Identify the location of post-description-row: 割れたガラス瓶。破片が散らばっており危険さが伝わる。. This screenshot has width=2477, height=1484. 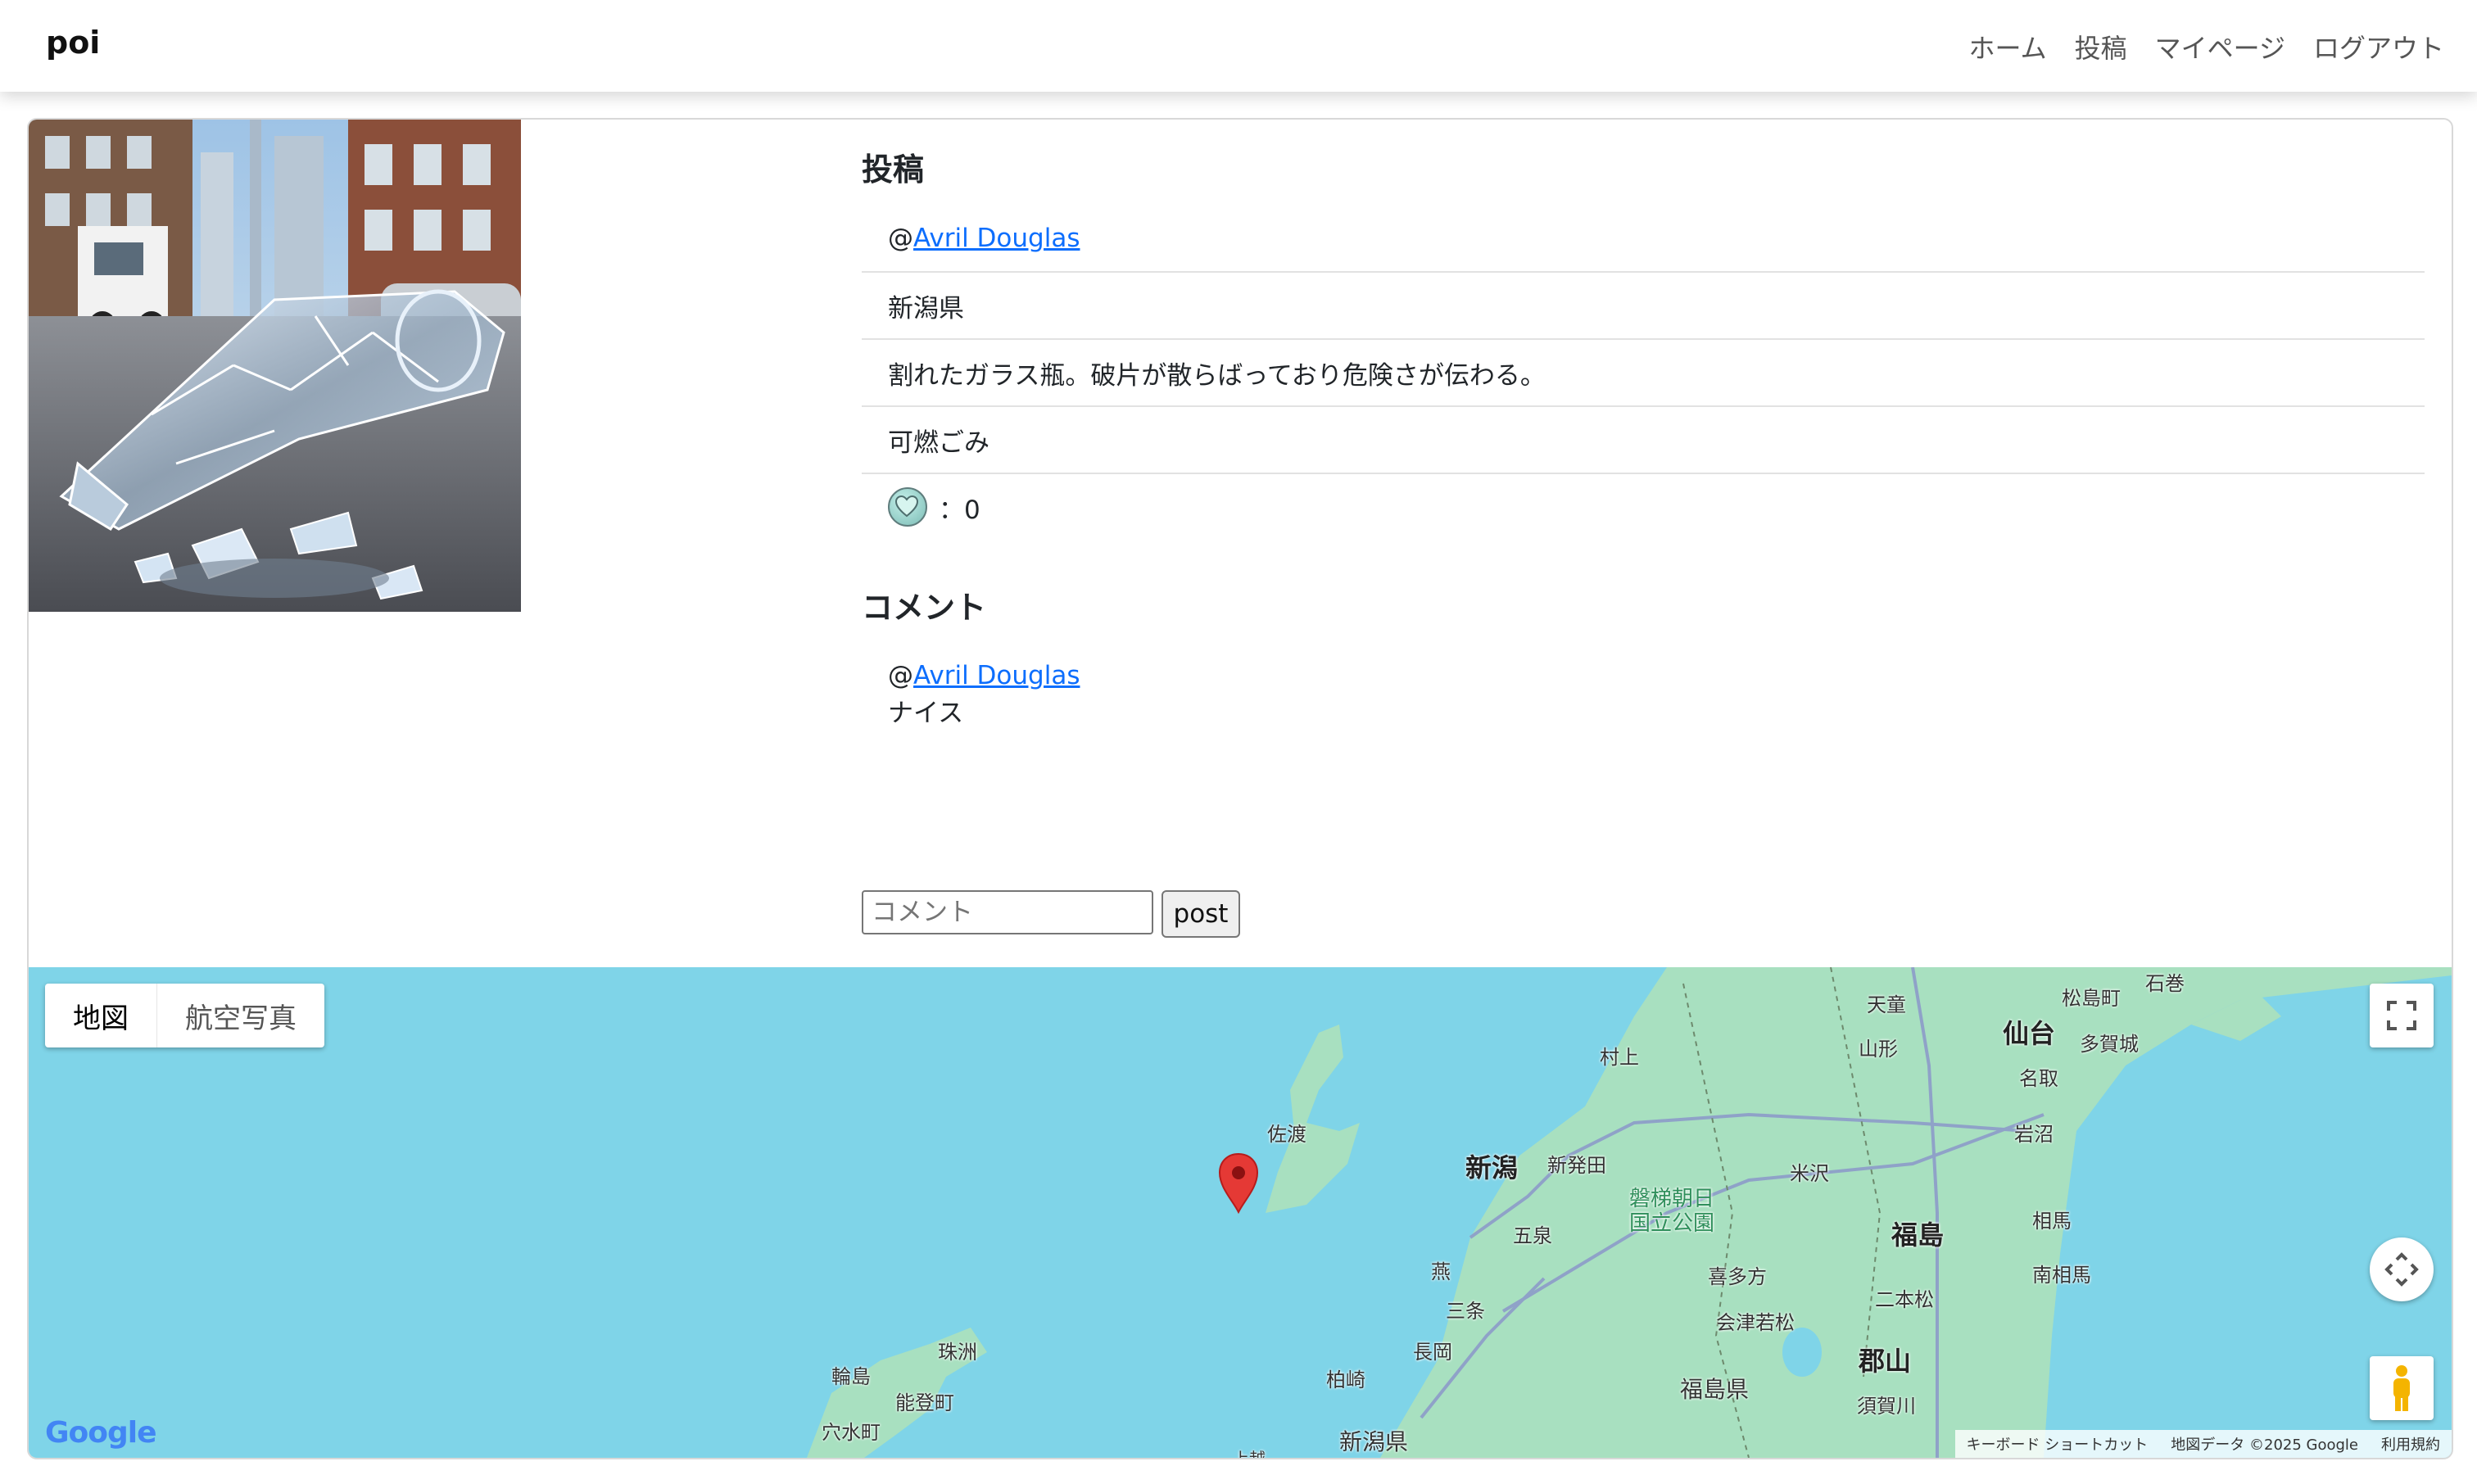
(1643, 373).